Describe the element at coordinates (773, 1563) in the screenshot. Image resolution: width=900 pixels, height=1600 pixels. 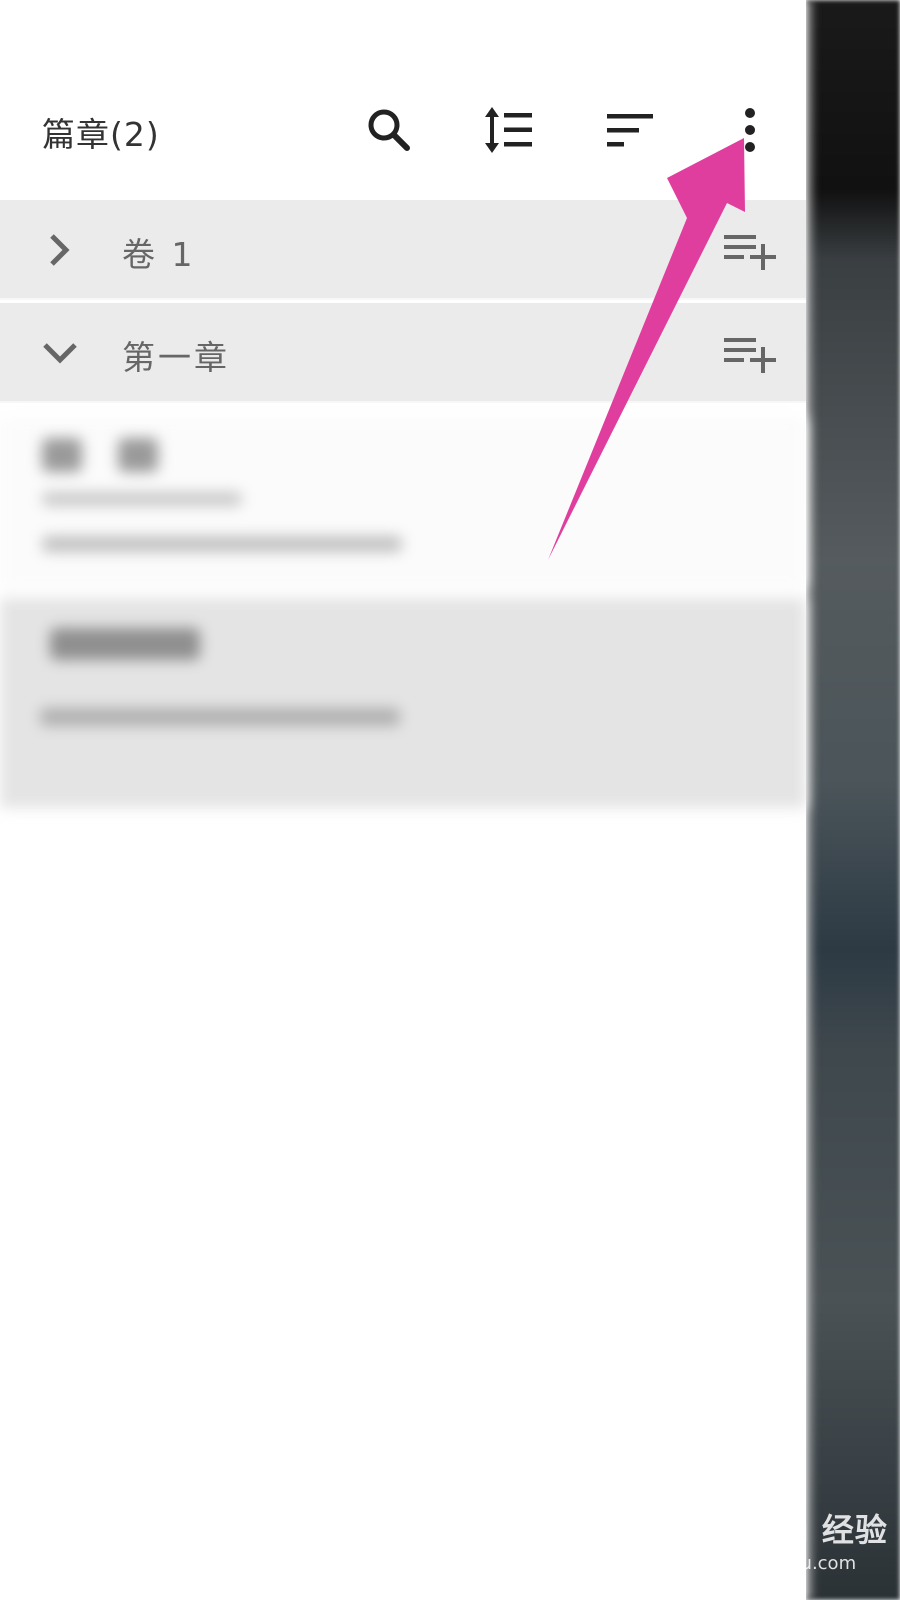
I see `watermark-url: jingyan.baidu.com` at that location.